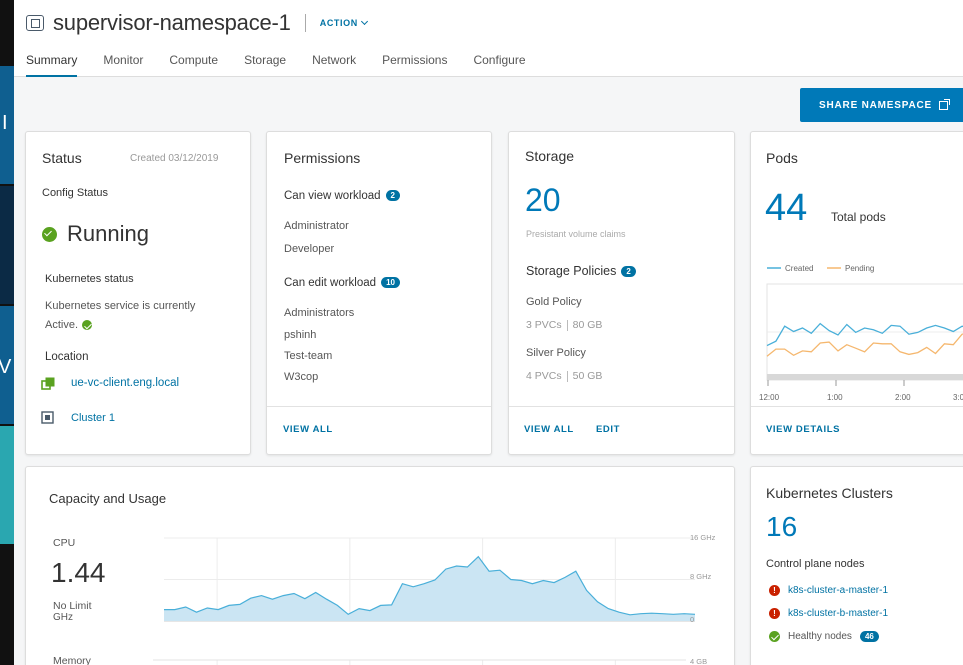  I want to click on view-all-permissions-link: VIEW ALL, so click(308, 429).